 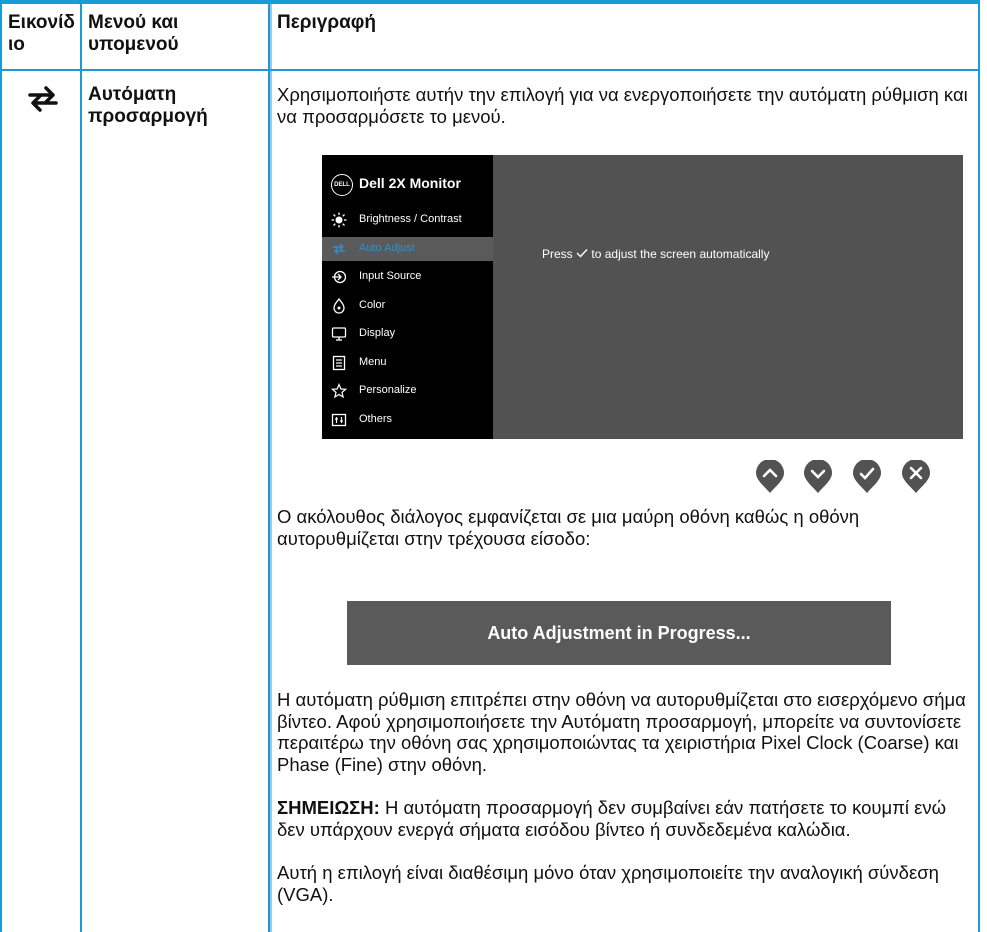 I want to click on header-icon-col: Εικονίδιο, so click(x=41, y=33).